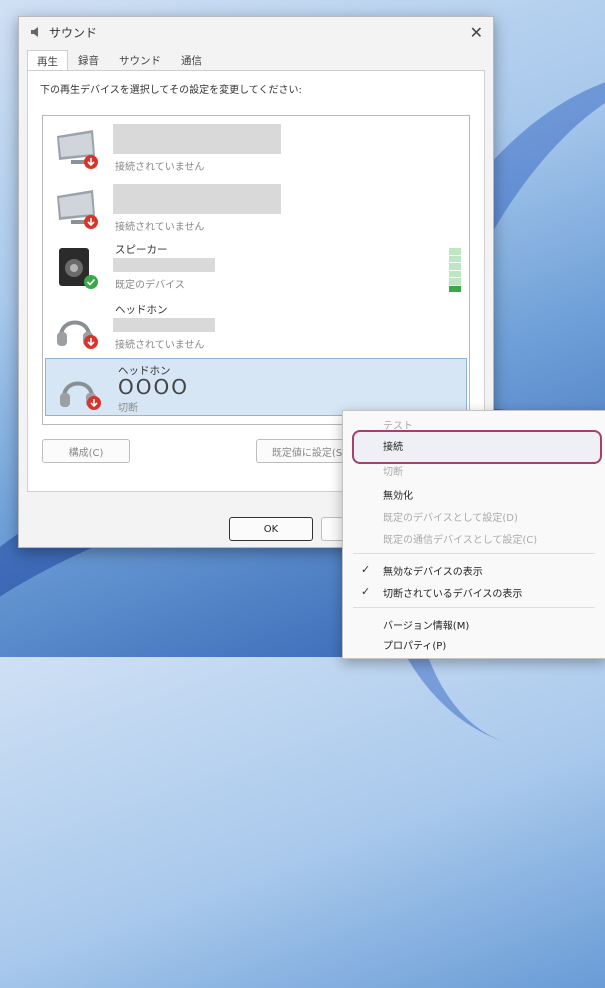 This screenshot has width=605, height=988. I want to click on instruction-text: 下の再生デバイスを選択してその設定を変更してください:, so click(171, 90).